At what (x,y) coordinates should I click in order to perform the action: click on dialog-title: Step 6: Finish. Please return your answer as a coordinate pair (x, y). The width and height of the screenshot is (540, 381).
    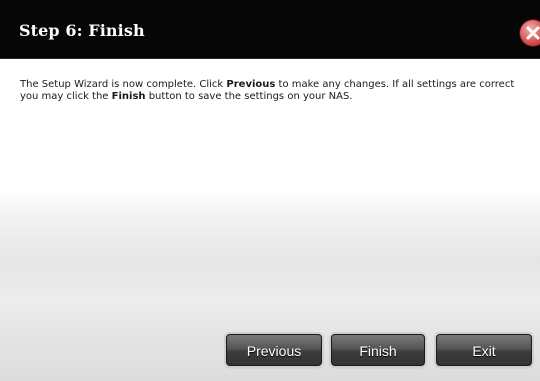
    Looking at the image, I should click on (82, 30).